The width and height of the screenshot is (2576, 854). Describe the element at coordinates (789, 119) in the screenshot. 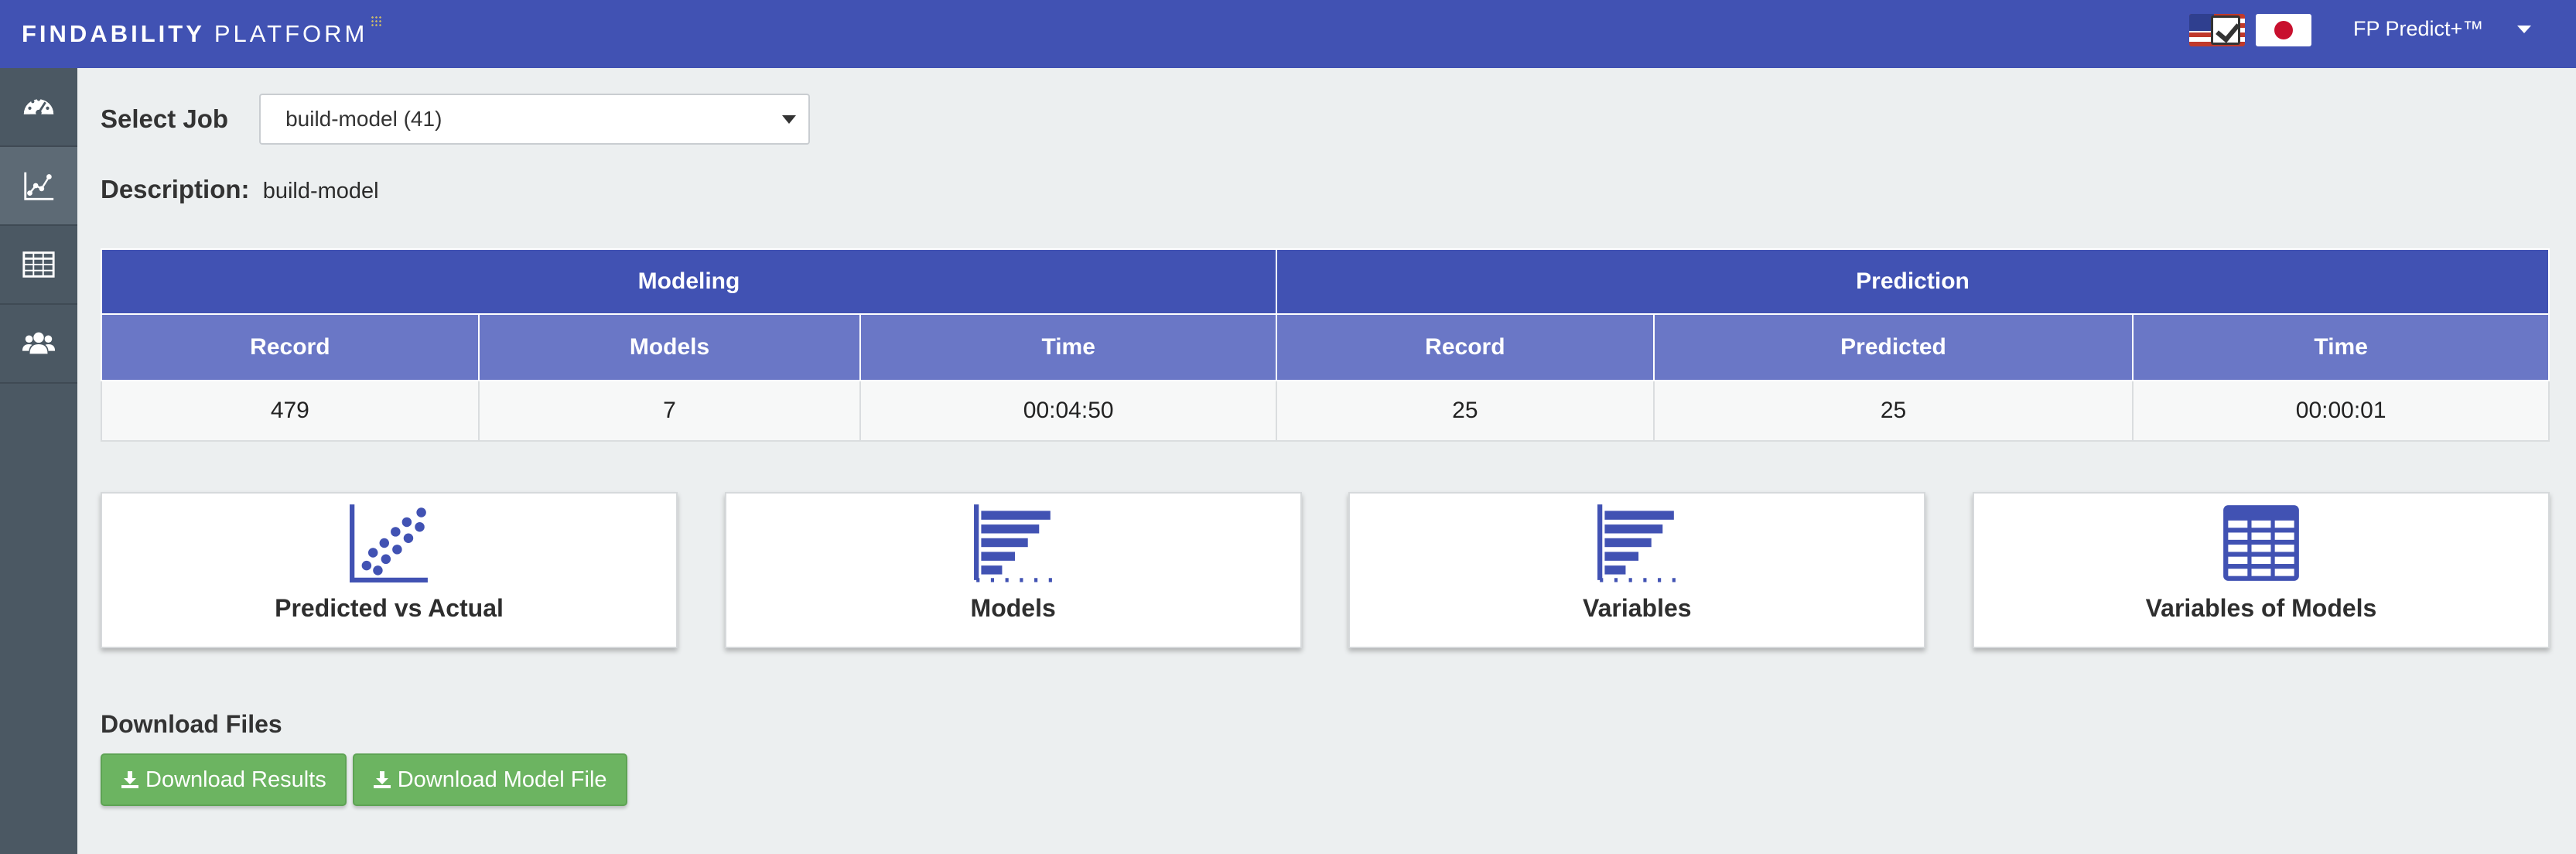

I see `chevron-down-icon` at that location.